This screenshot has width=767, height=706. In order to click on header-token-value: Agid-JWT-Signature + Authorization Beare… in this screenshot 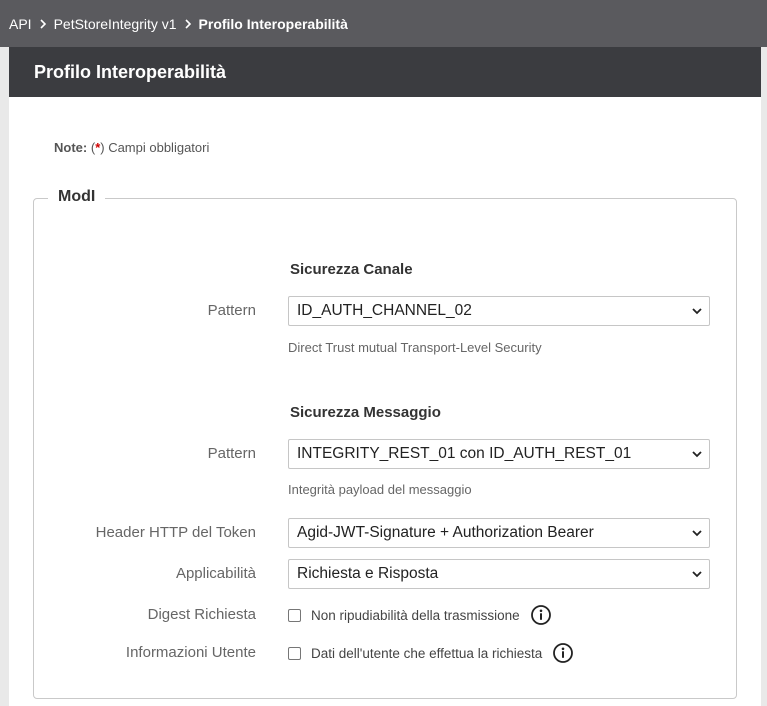, I will do `click(445, 532)`.